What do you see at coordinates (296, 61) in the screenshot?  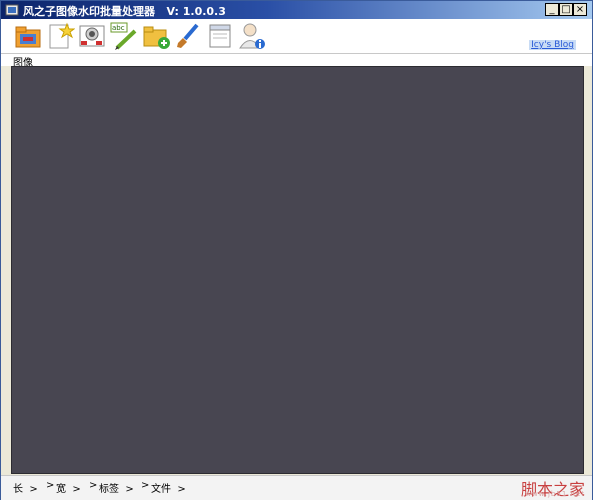 I see `tab-bar: 图像` at bounding box center [296, 61].